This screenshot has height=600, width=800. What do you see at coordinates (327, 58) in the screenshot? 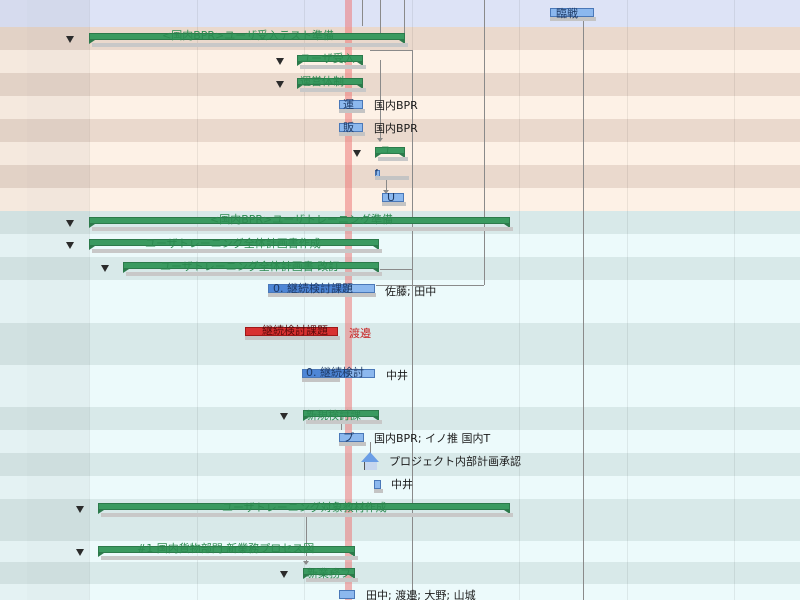
I see `summary-label: ユーザ受入` at bounding box center [327, 58].